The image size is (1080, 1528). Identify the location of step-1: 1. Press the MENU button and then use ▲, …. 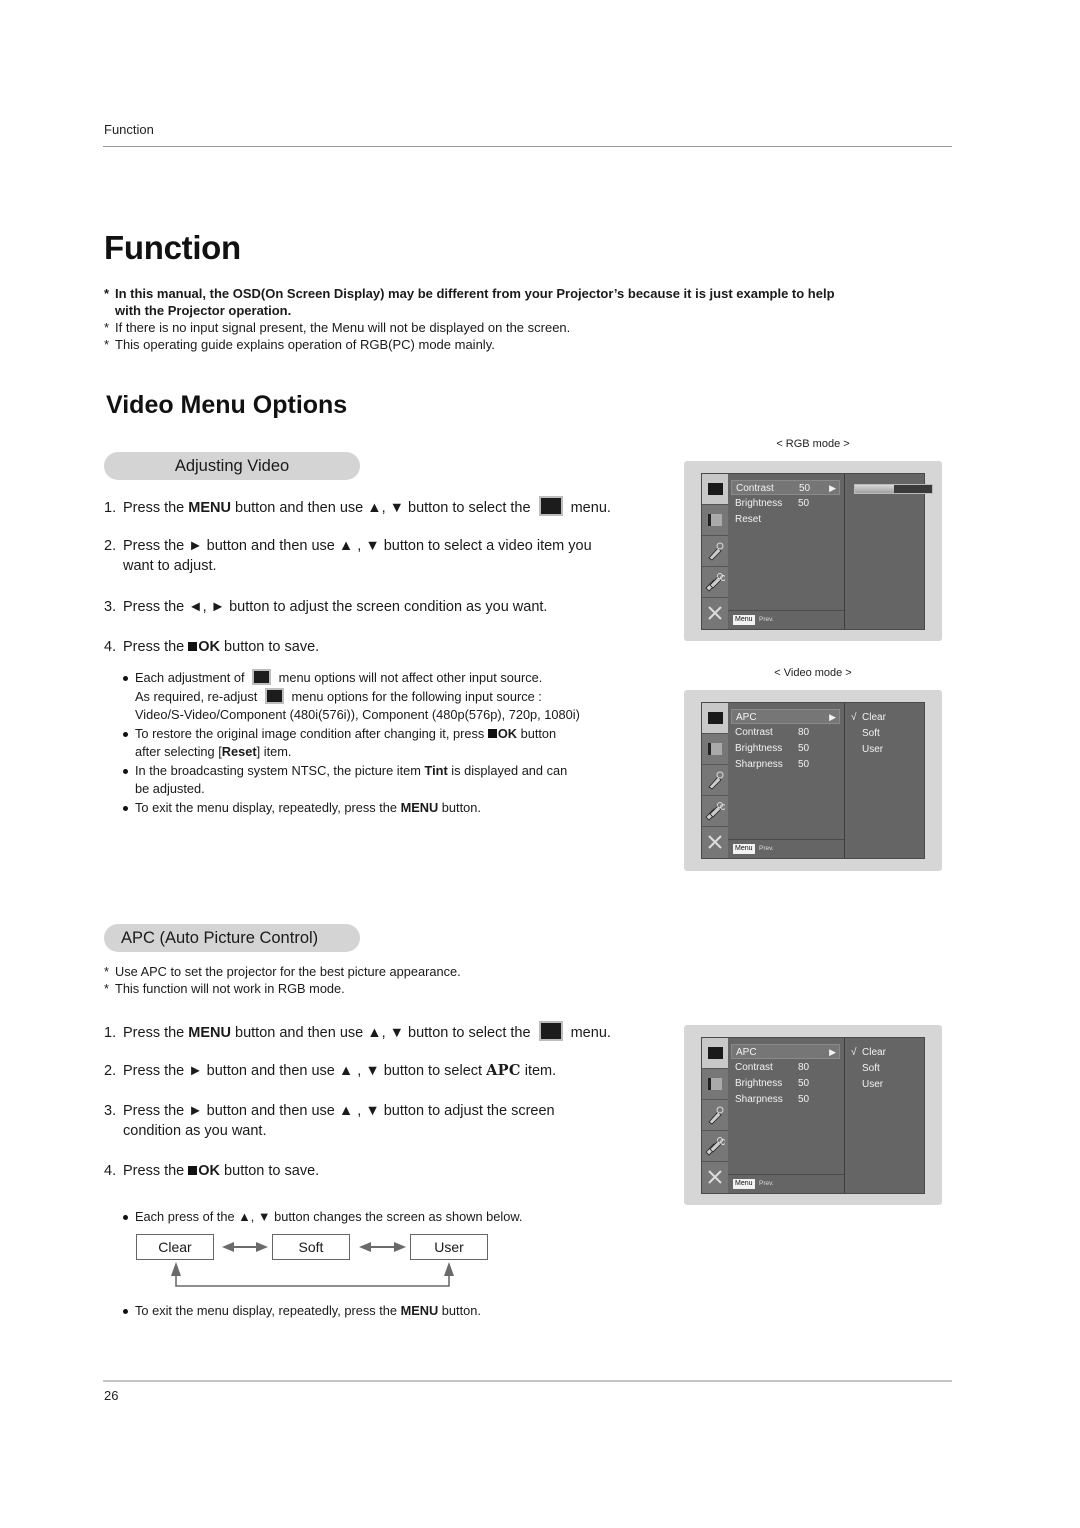
(357, 507).